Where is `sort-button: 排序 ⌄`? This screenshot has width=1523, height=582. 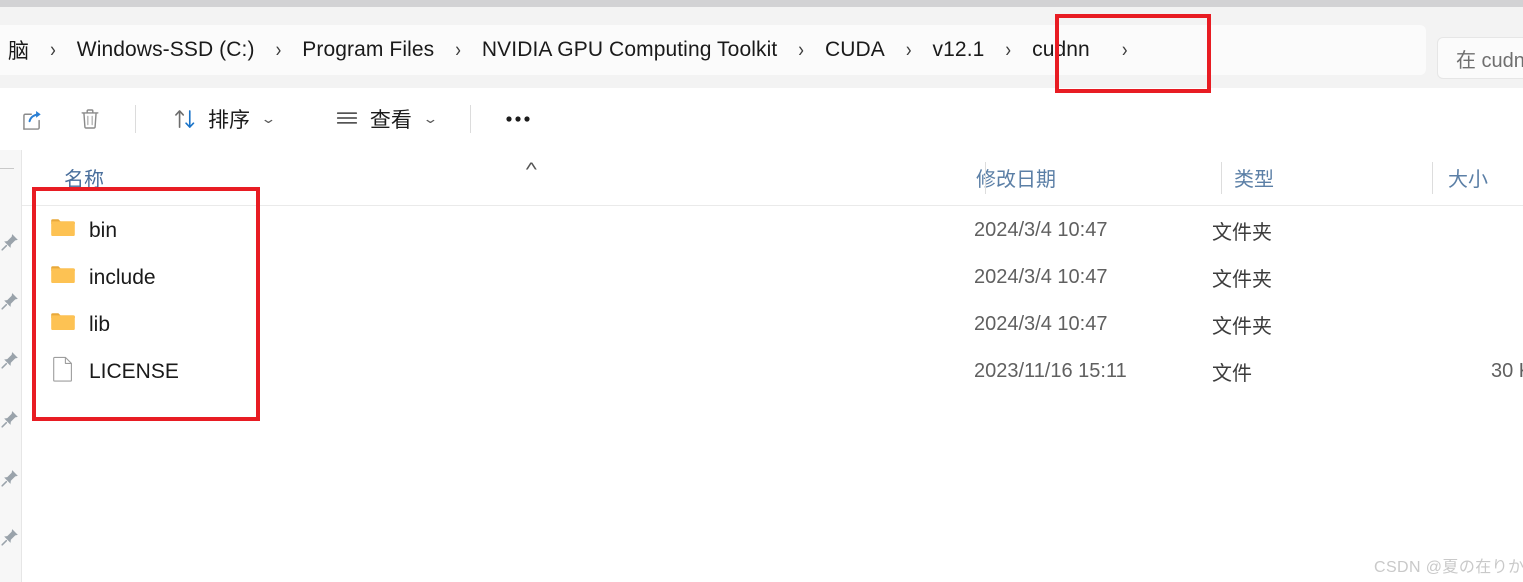
sort-button: 排序 ⌄ is located at coordinates (223, 119).